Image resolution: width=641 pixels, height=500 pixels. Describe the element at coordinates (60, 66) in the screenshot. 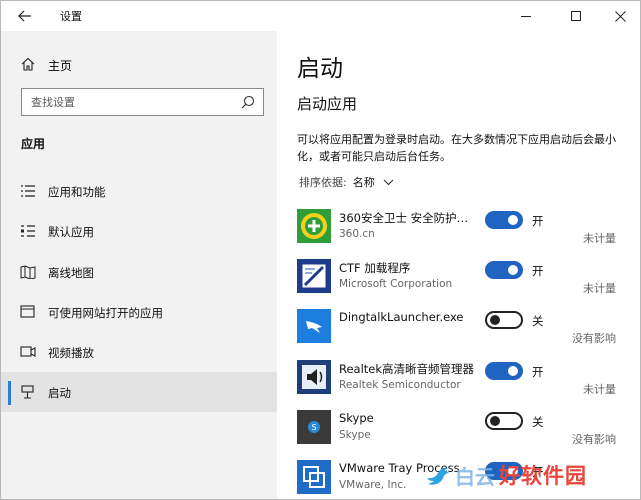

I see `home-label: 主页` at that location.